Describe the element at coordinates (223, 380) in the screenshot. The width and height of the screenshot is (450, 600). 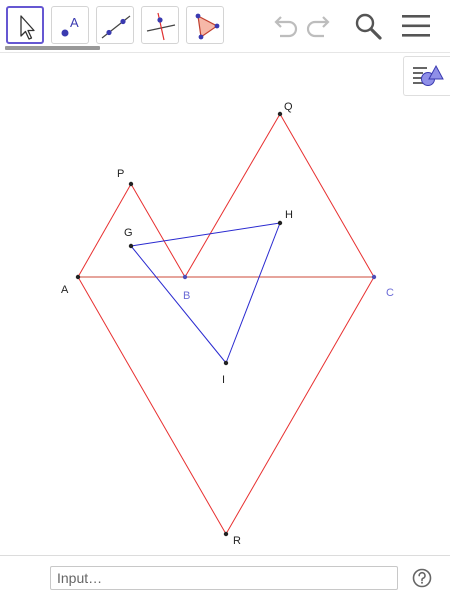
I see `point-label-I: I` at that location.